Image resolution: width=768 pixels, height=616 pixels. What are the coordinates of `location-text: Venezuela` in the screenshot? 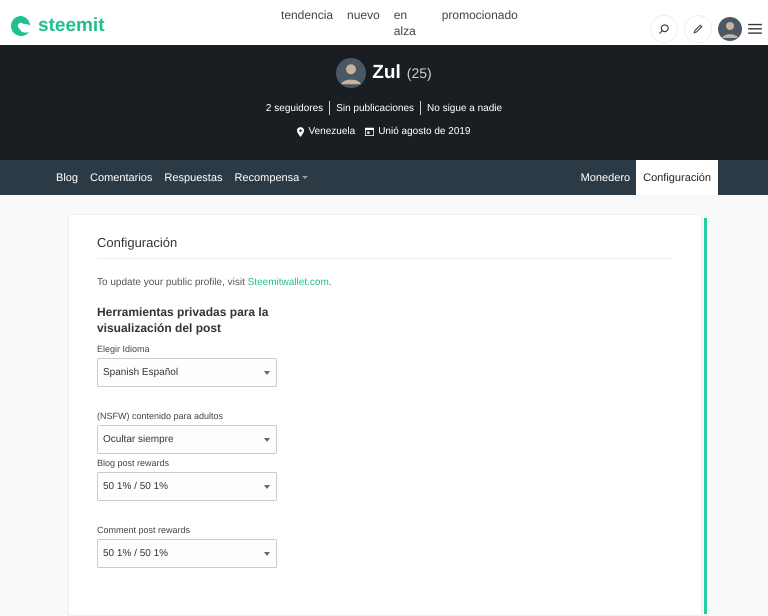 It's located at (332, 131).